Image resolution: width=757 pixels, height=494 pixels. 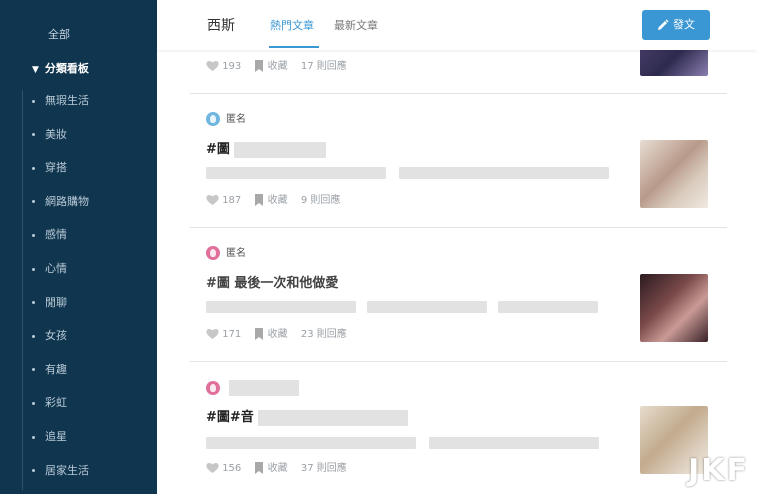 I want to click on post-stats: 187 收藏 9 則回應, so click(x=273, y=201).